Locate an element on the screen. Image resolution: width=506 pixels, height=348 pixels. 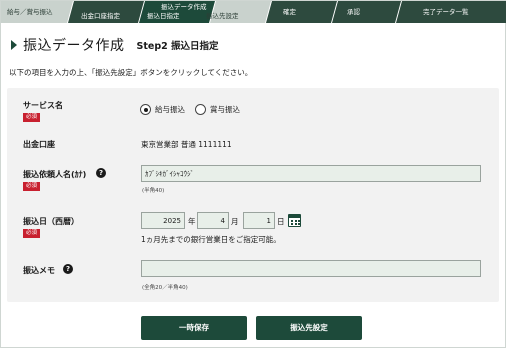
date-year-input is located at coordinates (163, 220).